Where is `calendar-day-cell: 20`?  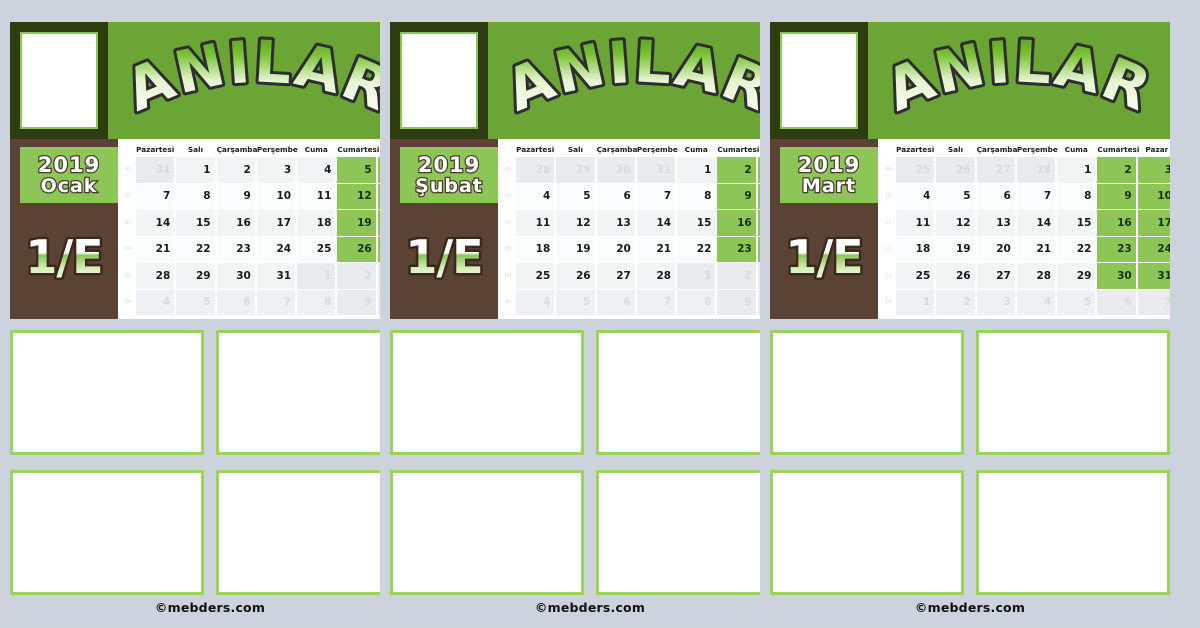
calendar-day-cell: 20 is located at coordinates (615, 249).